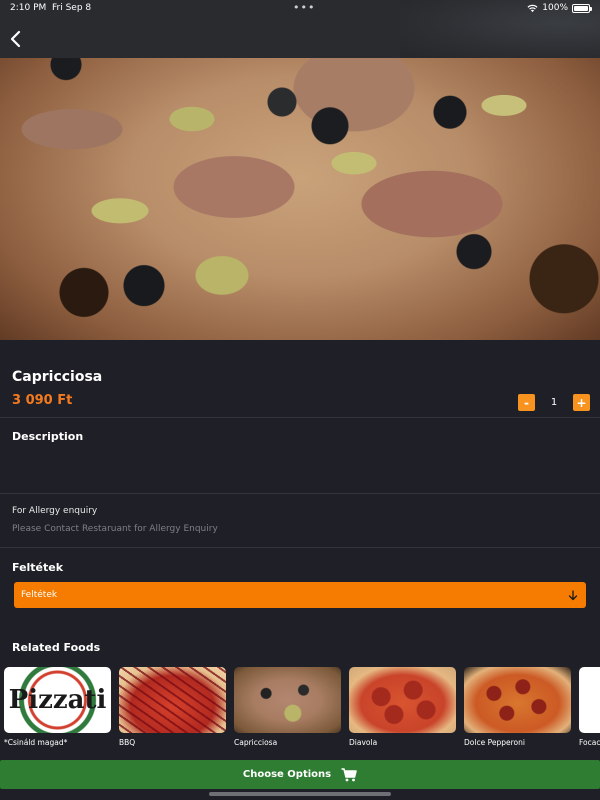 The height and width of the screenshot is (800, 600). Describe the element at coordinates (532, 8) in the screenshot. I see `wifi-icon` at that location.